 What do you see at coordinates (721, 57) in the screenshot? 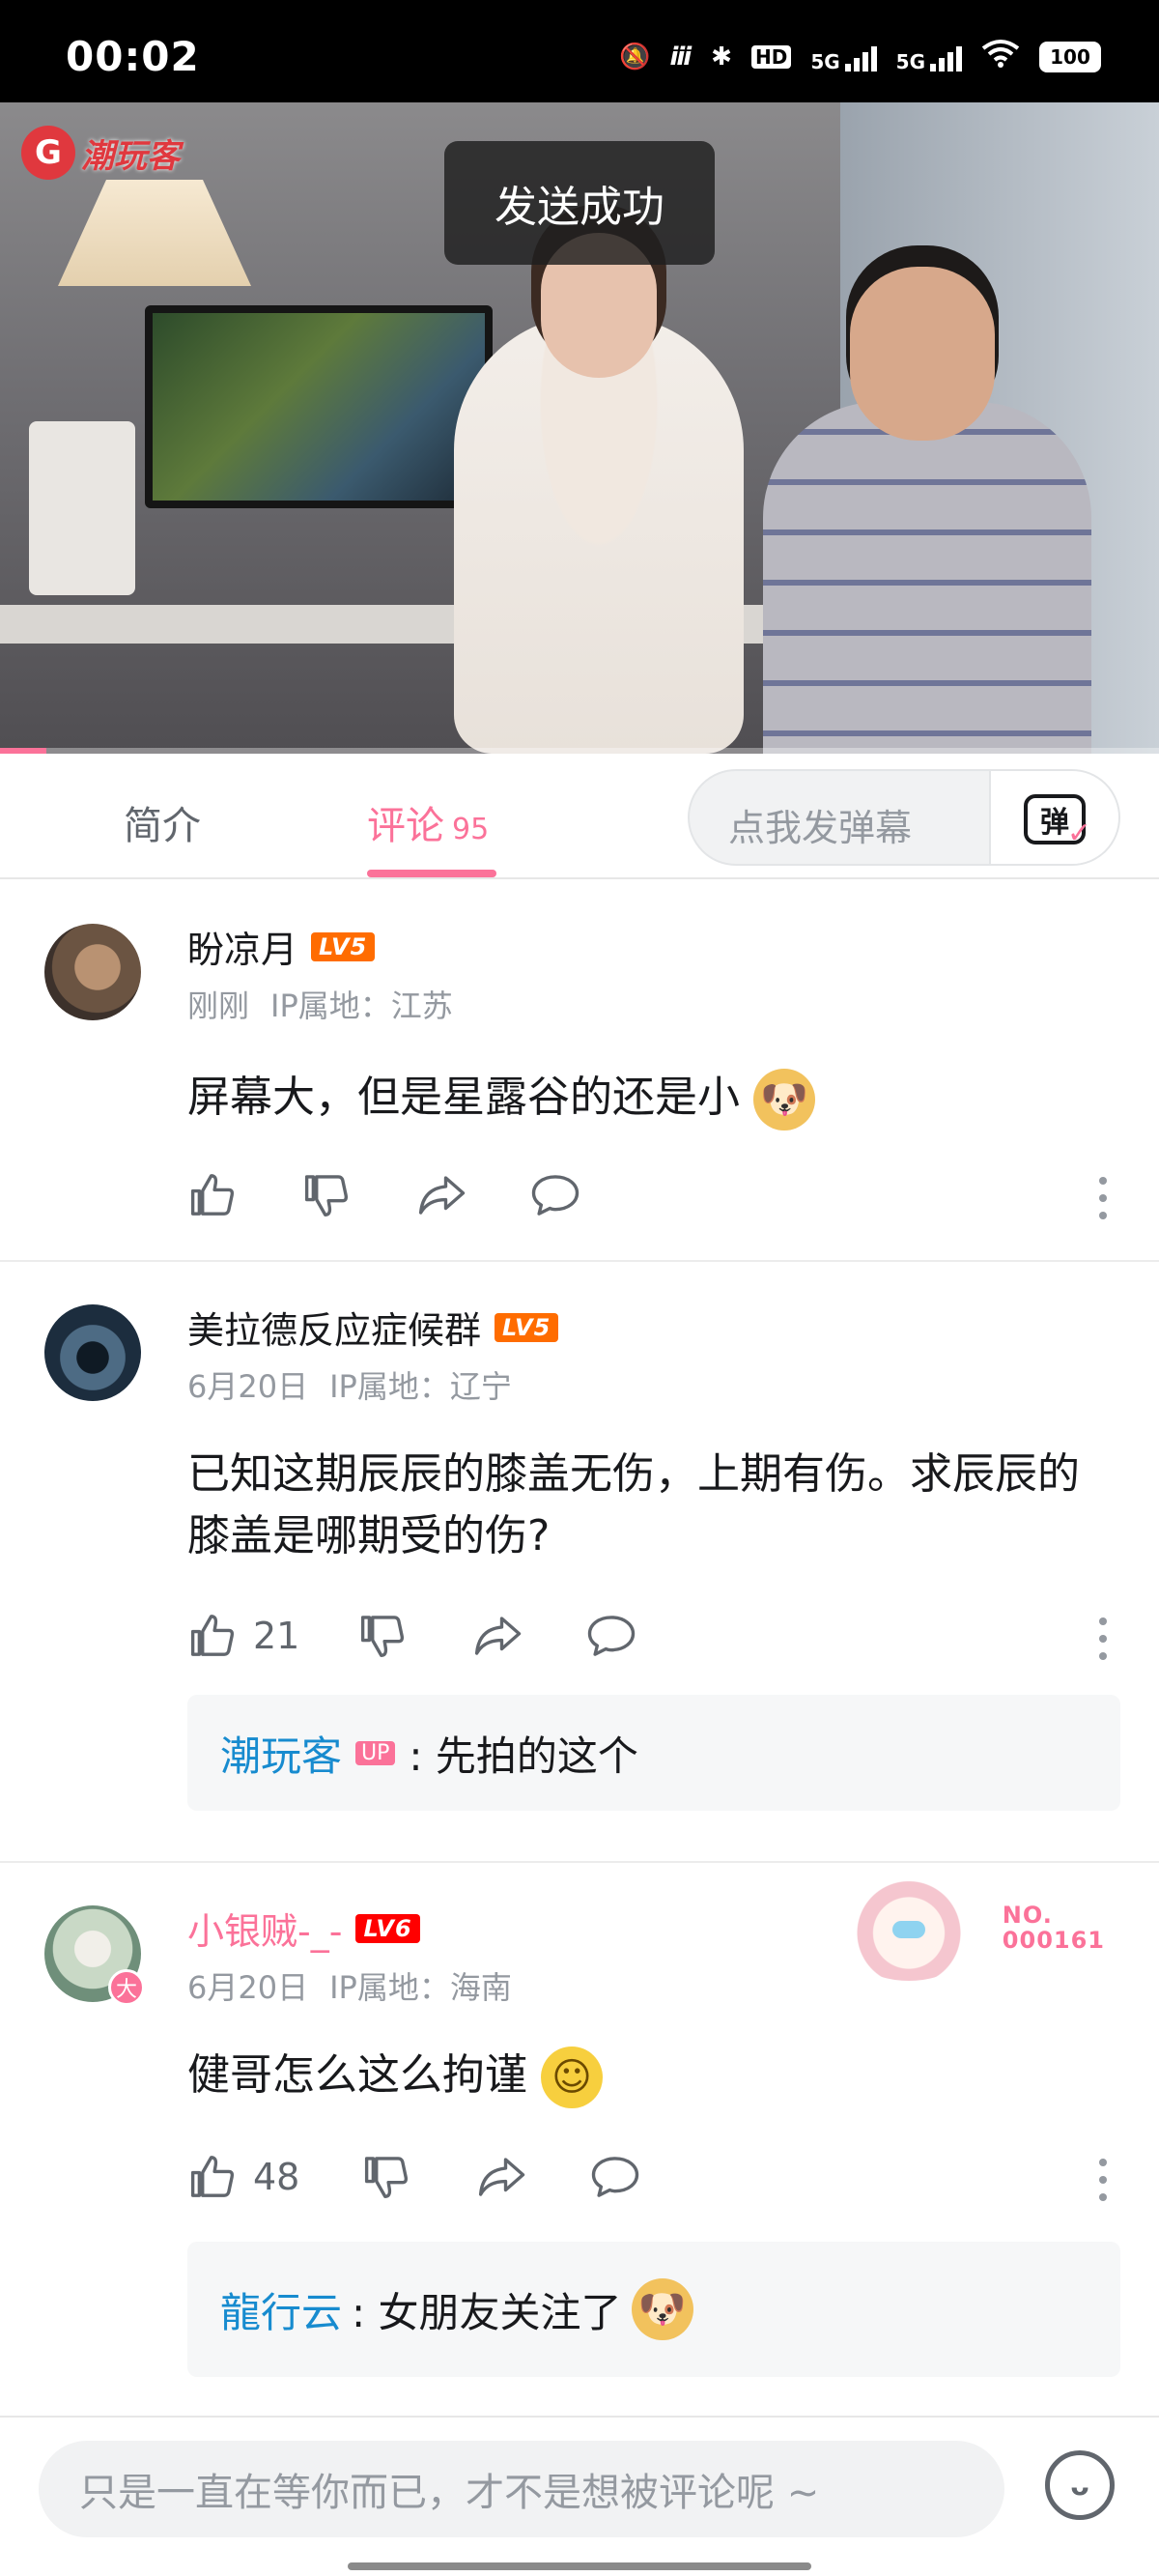
I see `bluetooth-icon: ✱` at bounding box center [721, 57].